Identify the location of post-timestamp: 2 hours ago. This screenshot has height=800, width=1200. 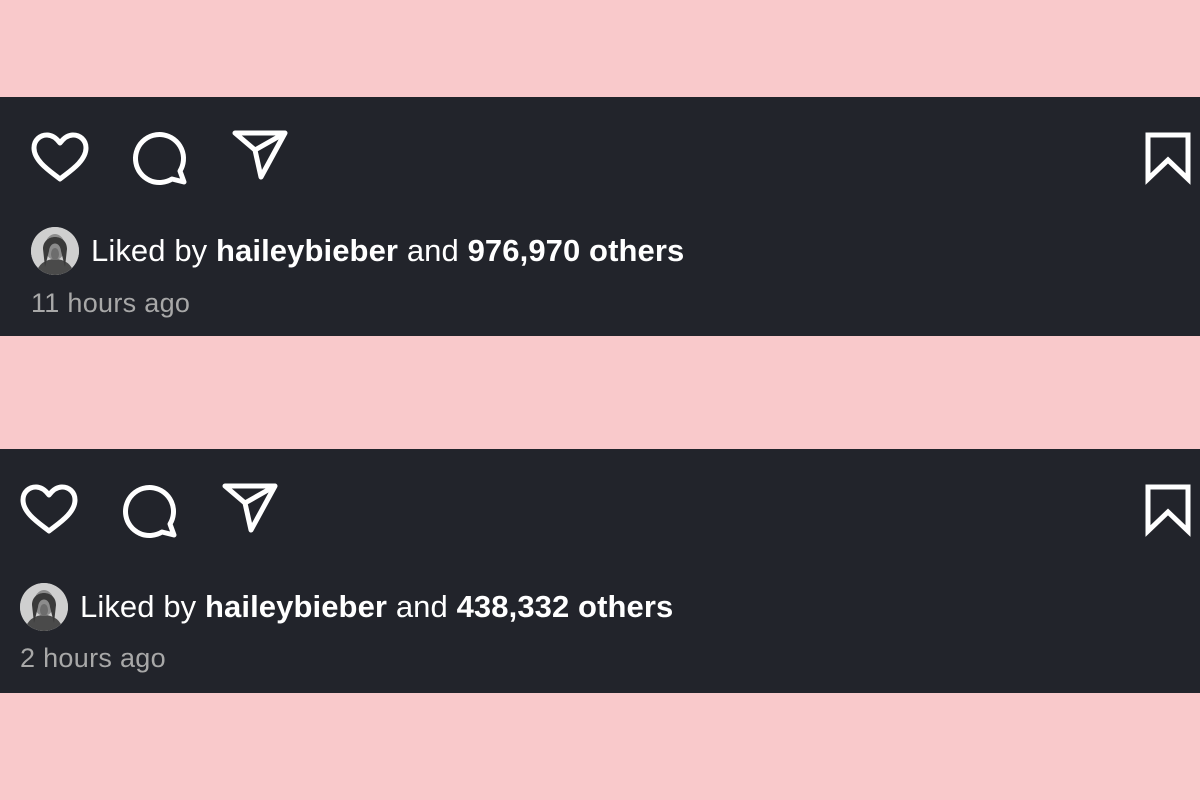
(93, 658).